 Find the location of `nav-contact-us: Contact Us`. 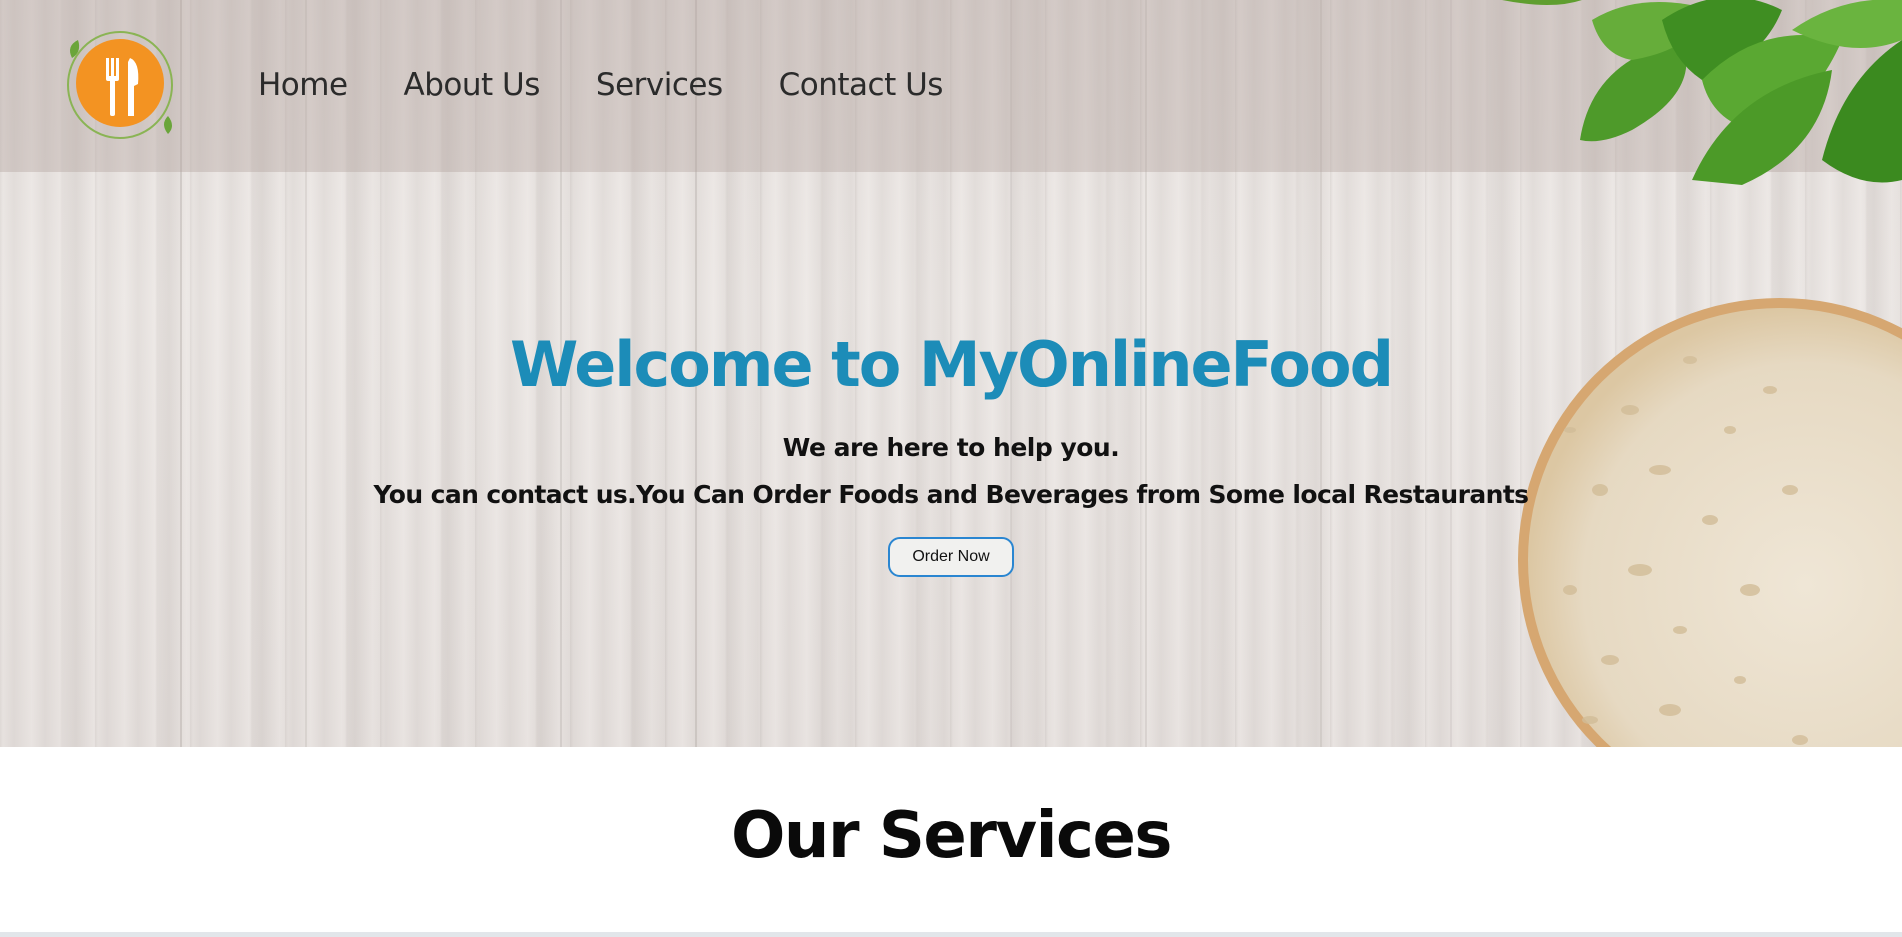

nav-contact-us: Contact Us is located at coordinates (861, 85).